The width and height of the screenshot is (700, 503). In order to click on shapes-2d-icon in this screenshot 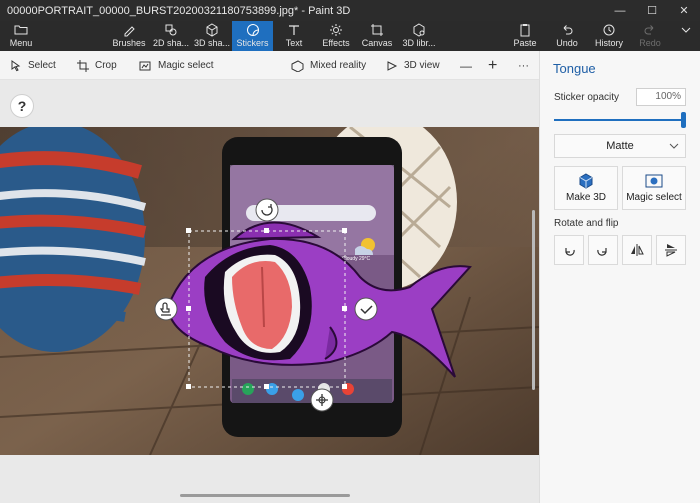, I will do `click(171, 29)`.